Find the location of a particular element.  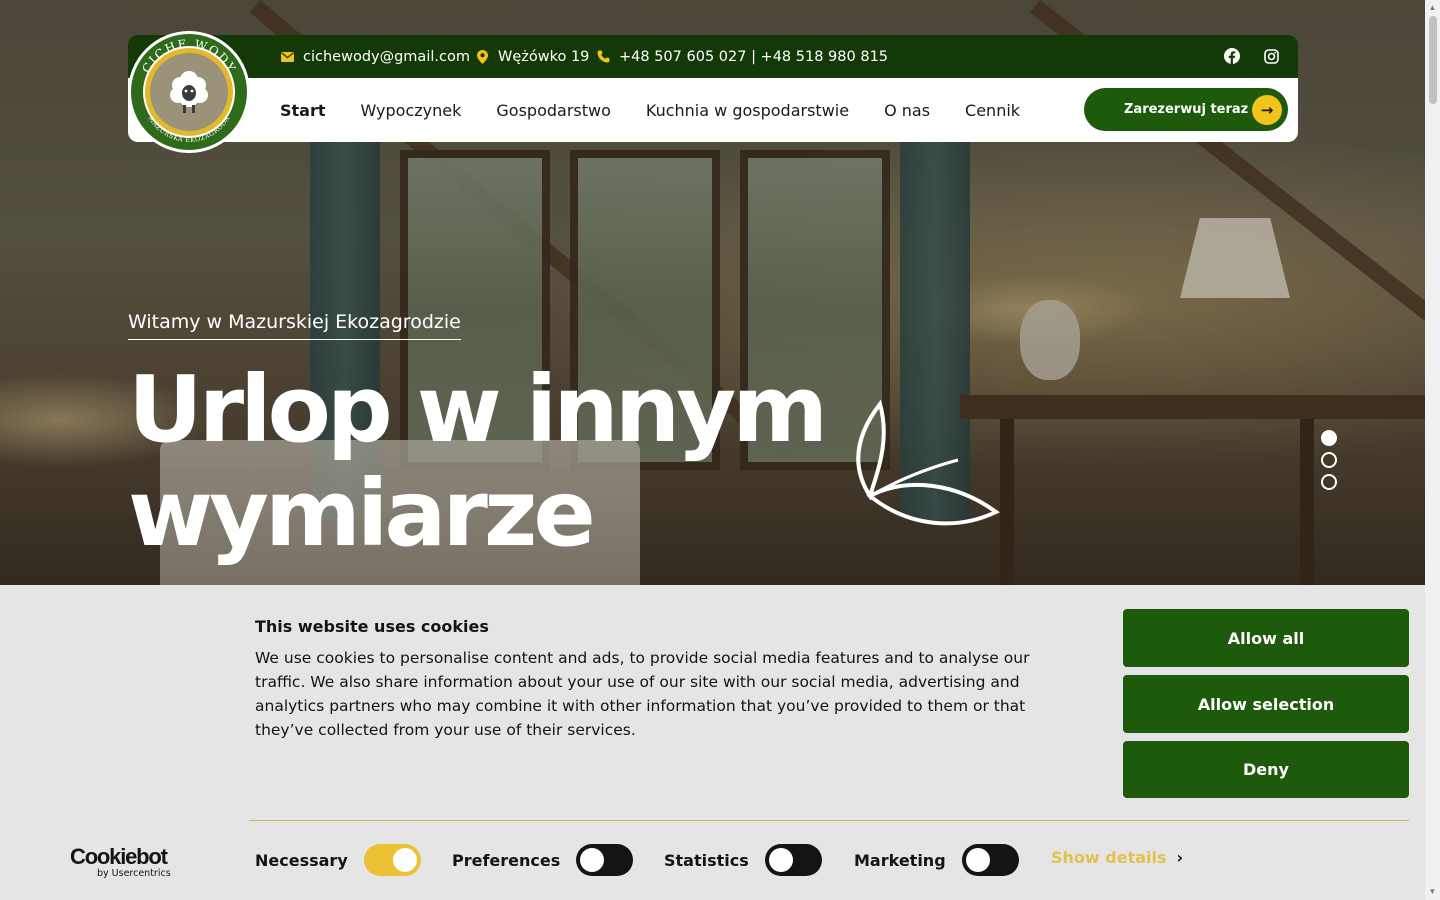

cookiebot-logo: Cookiebot by Usercentrics is located at coordinates (122, 862).